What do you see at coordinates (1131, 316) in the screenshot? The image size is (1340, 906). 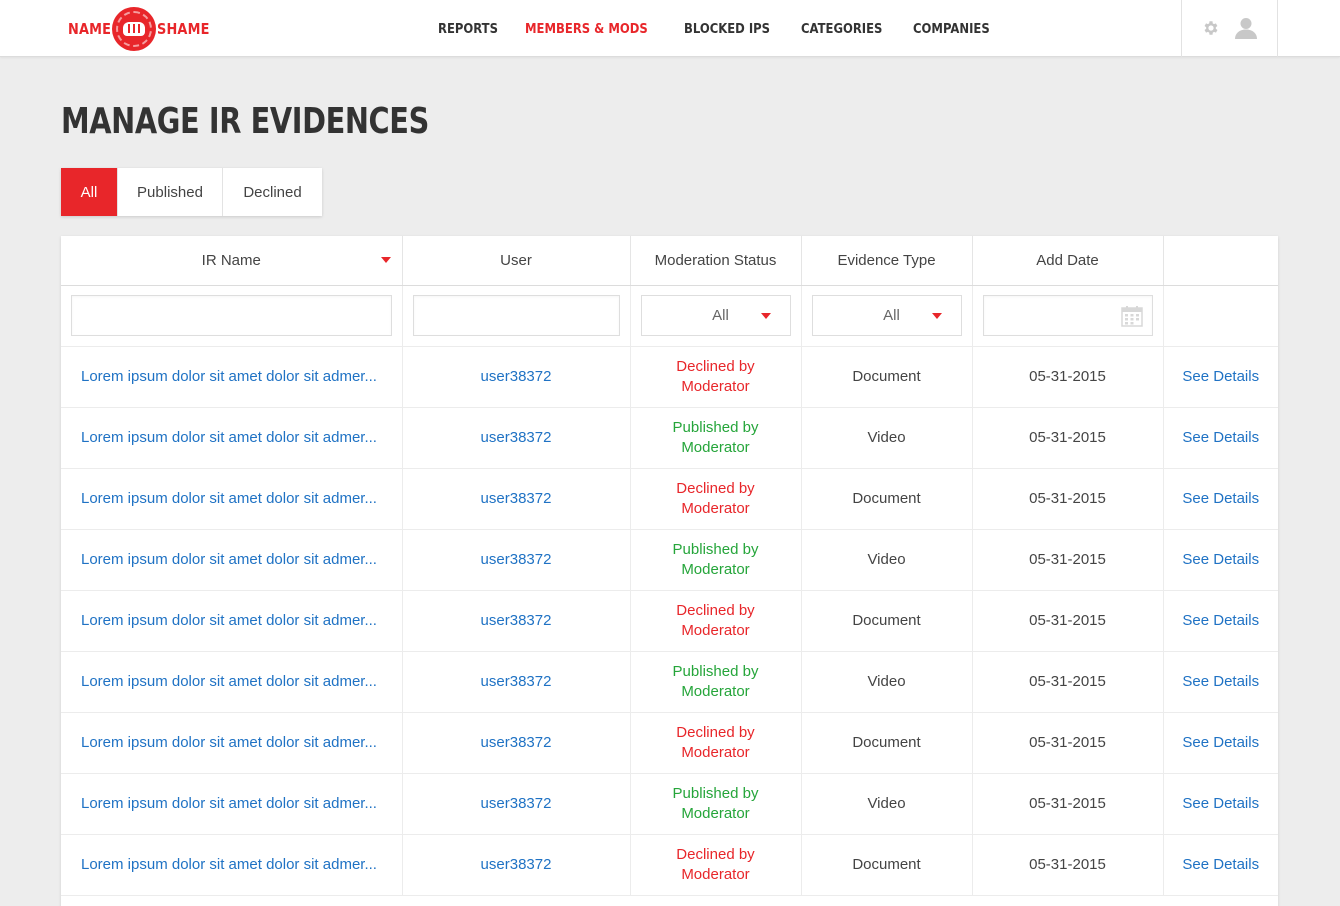 I see `calendar-icon` at bounding box center [1131, 316].